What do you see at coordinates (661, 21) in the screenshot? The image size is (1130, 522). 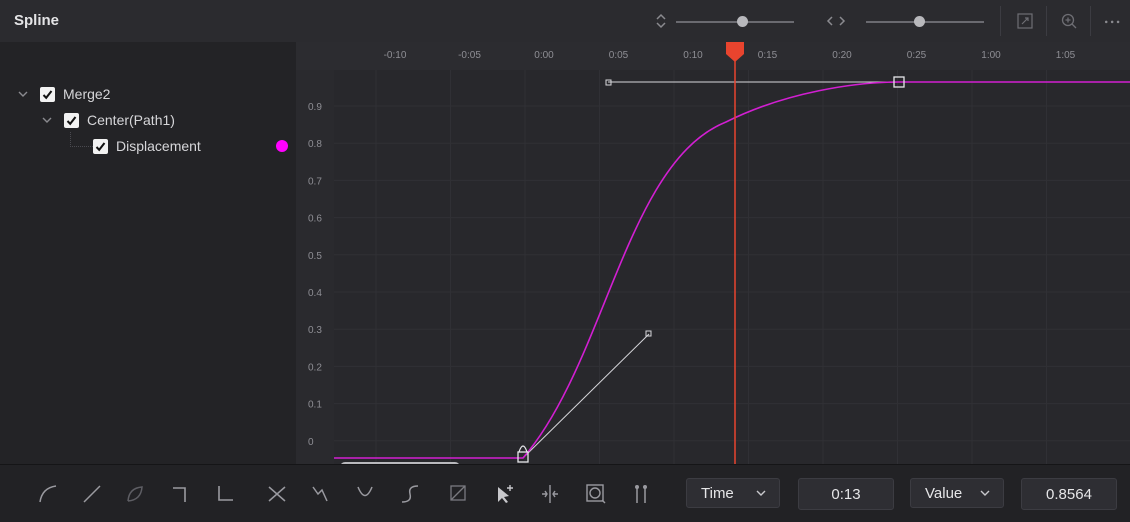 I see `vertical-zoom-icon` at bounding box center [661, 21].